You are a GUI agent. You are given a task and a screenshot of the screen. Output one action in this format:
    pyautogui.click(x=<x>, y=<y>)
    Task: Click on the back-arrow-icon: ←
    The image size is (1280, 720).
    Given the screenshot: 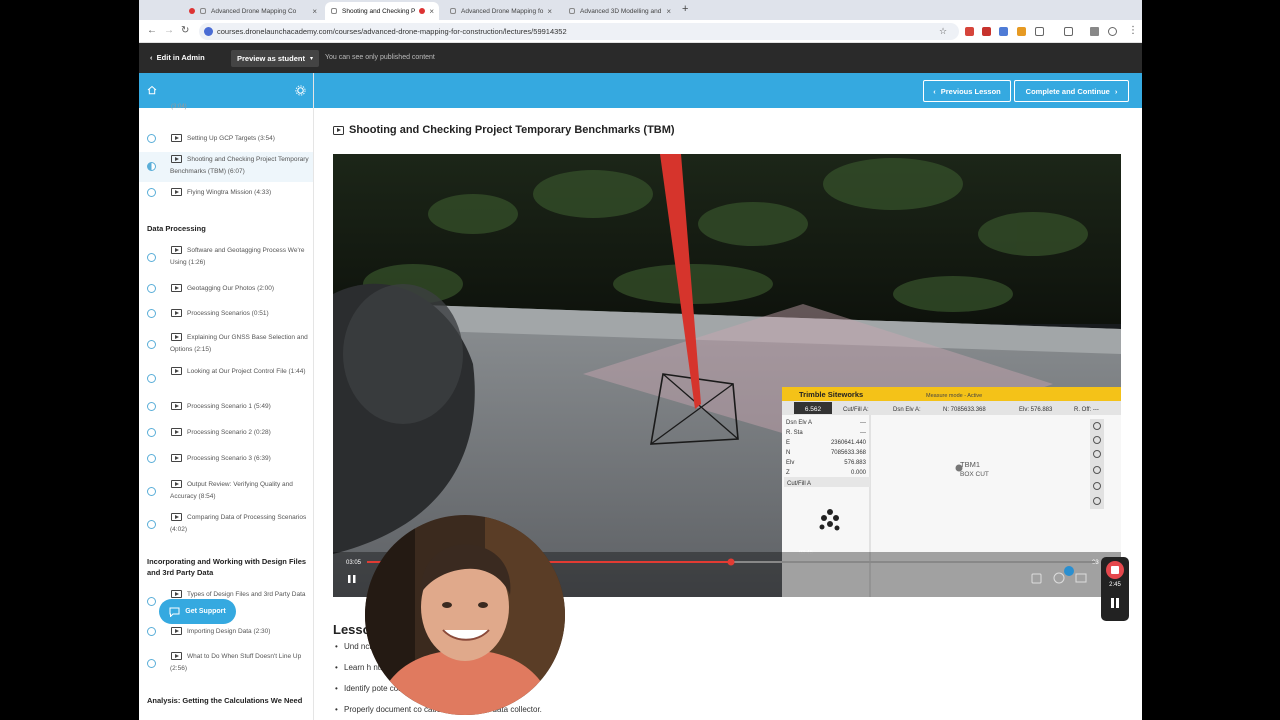 What is the action you would take?
    pyautogui.click(x=152, y=30)
    